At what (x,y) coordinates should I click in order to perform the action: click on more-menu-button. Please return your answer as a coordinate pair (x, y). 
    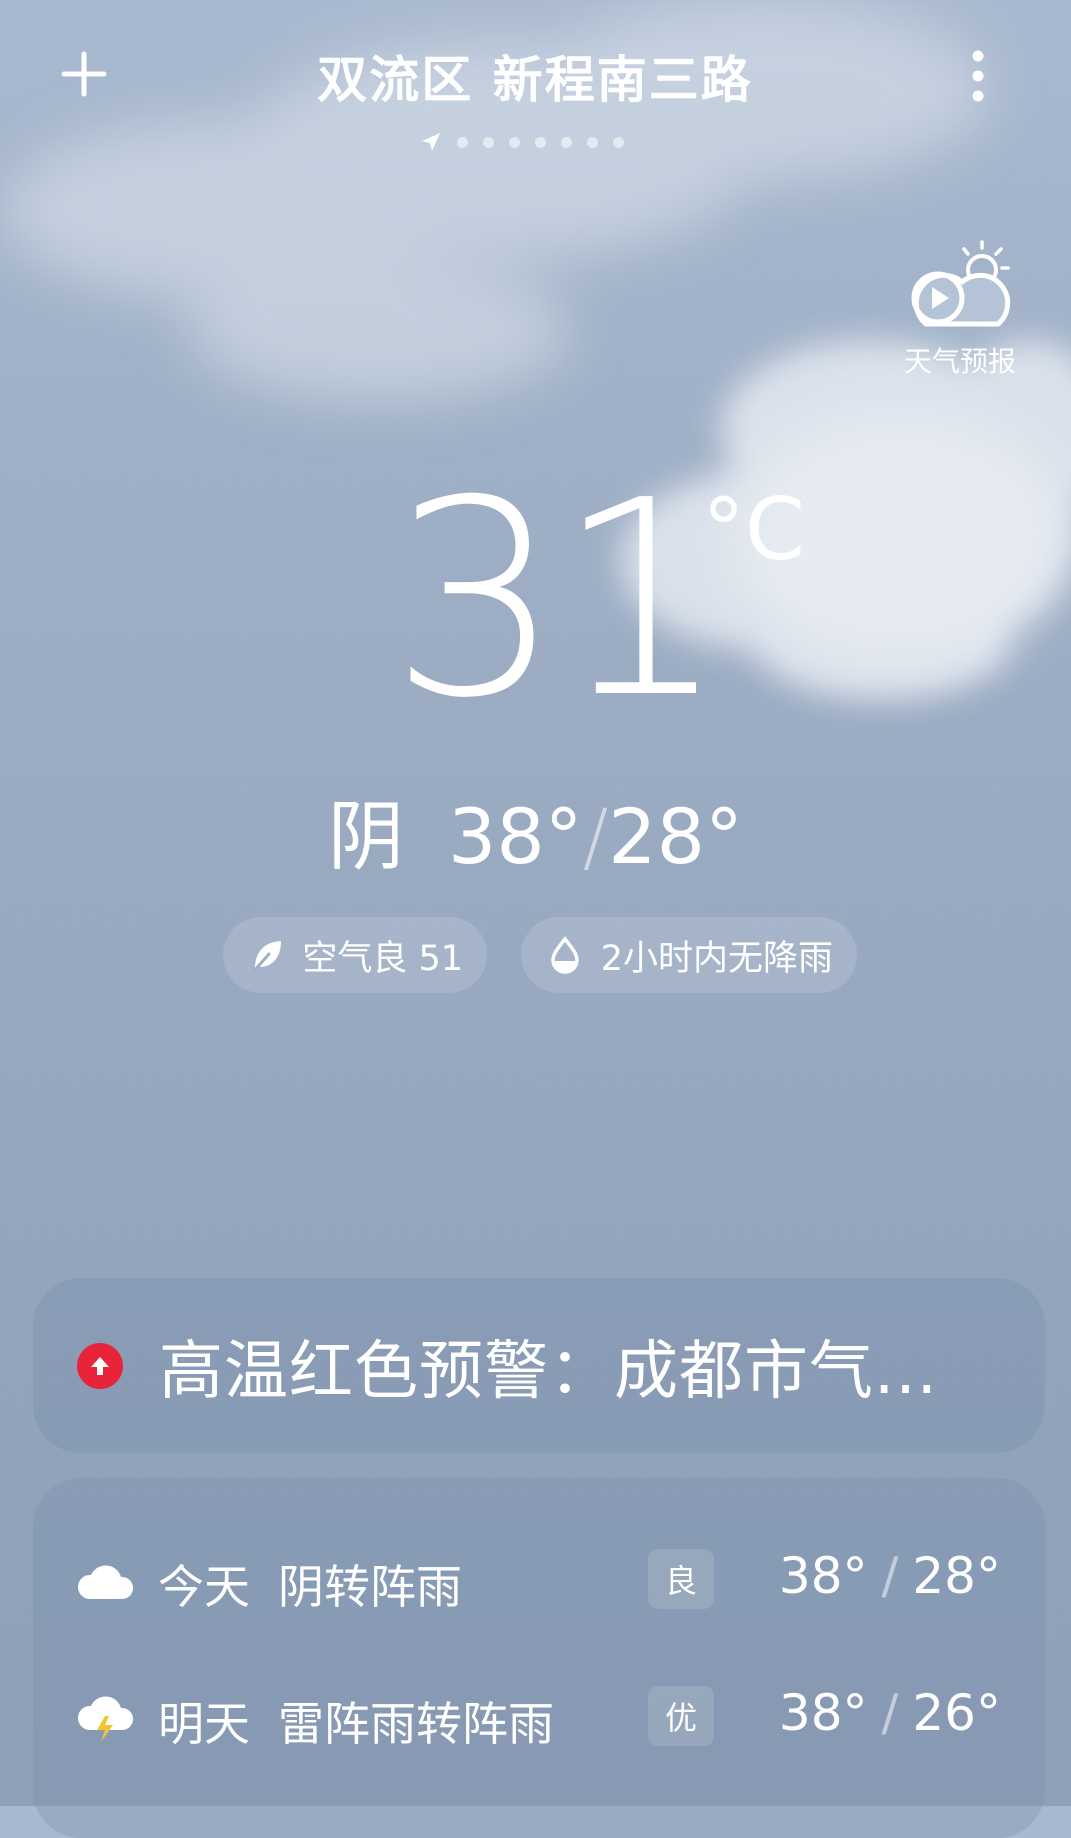
    Looking at the image, I should click on (978, 76).